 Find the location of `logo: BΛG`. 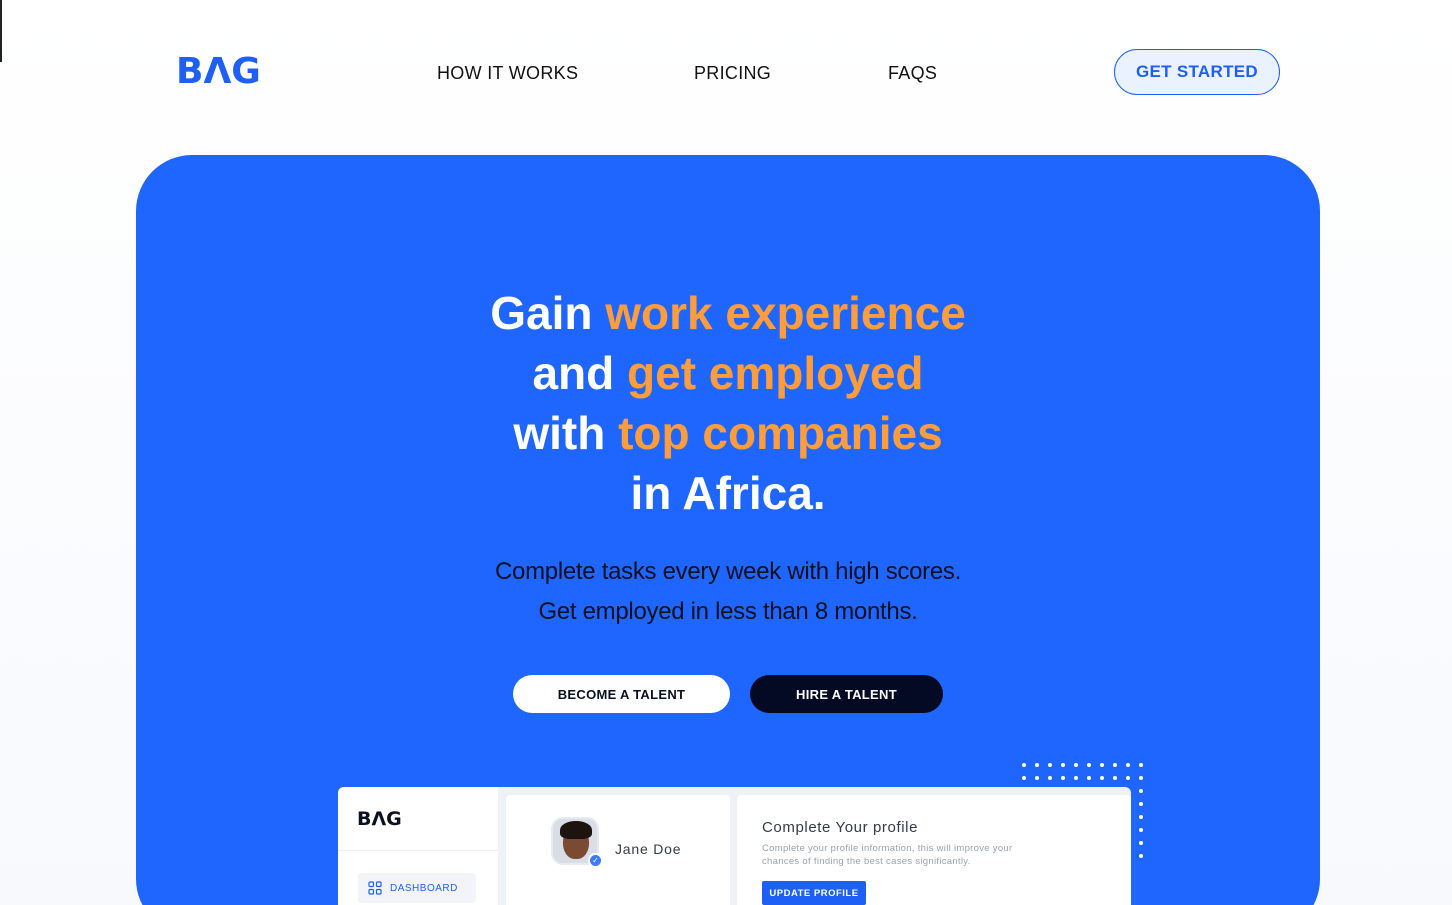

logo: BΛG is located at coordinates (218, 72).